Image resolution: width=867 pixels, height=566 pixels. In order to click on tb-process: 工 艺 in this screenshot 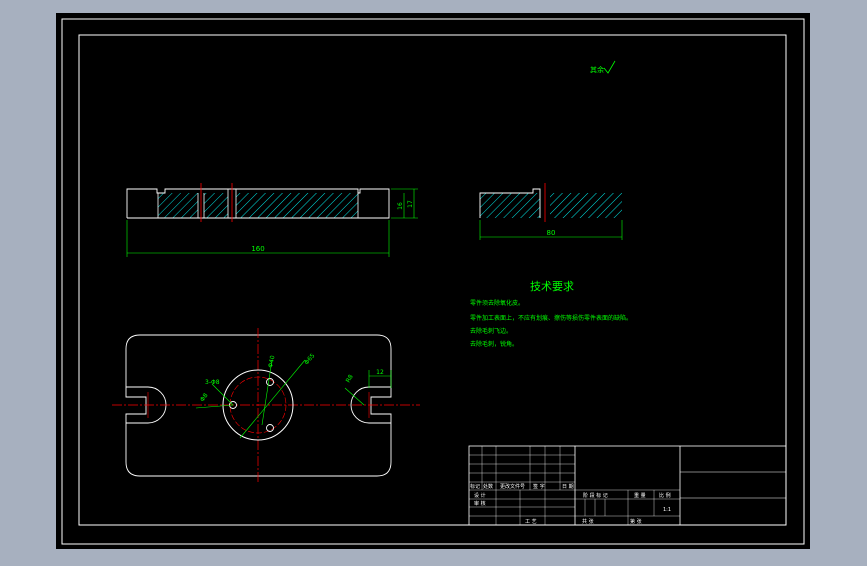, I will do `click(531, 522)`.